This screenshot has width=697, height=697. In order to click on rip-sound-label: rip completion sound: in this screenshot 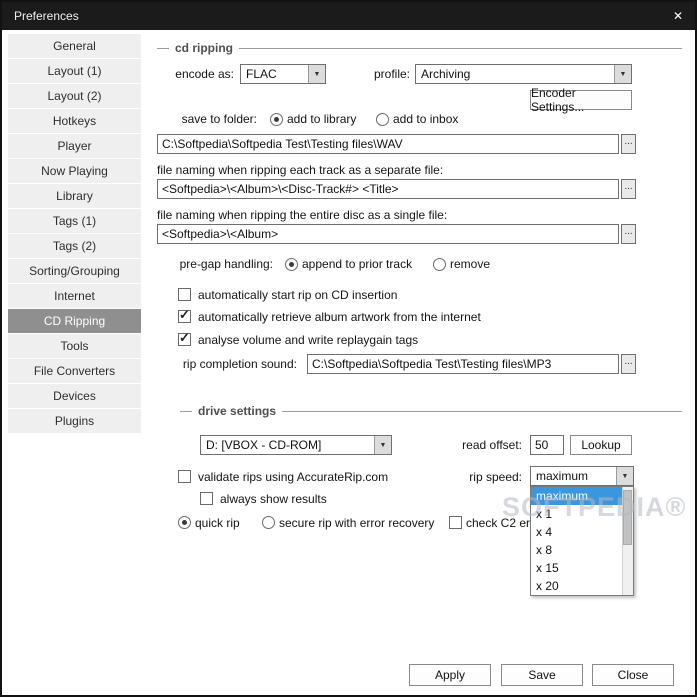, I will do `click(239, 364)`.